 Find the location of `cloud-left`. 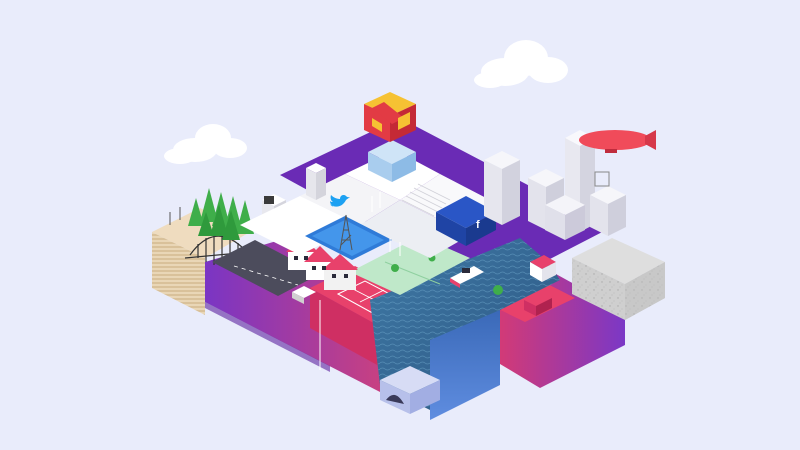

cloud-left is located at coordinates (205, 144).